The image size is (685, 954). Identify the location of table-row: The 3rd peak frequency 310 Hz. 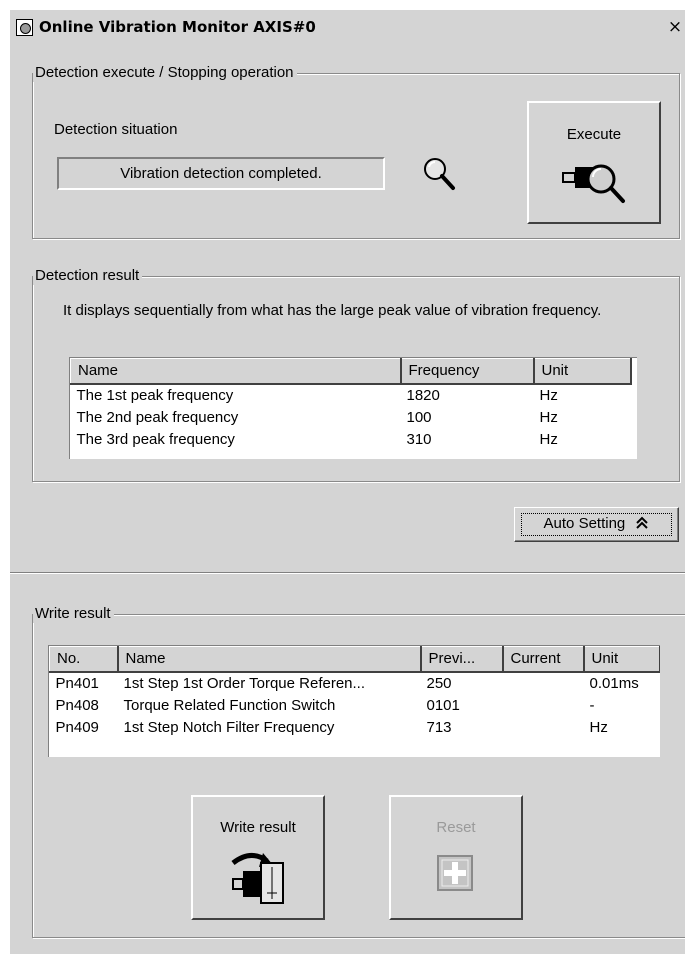
(353, 439).